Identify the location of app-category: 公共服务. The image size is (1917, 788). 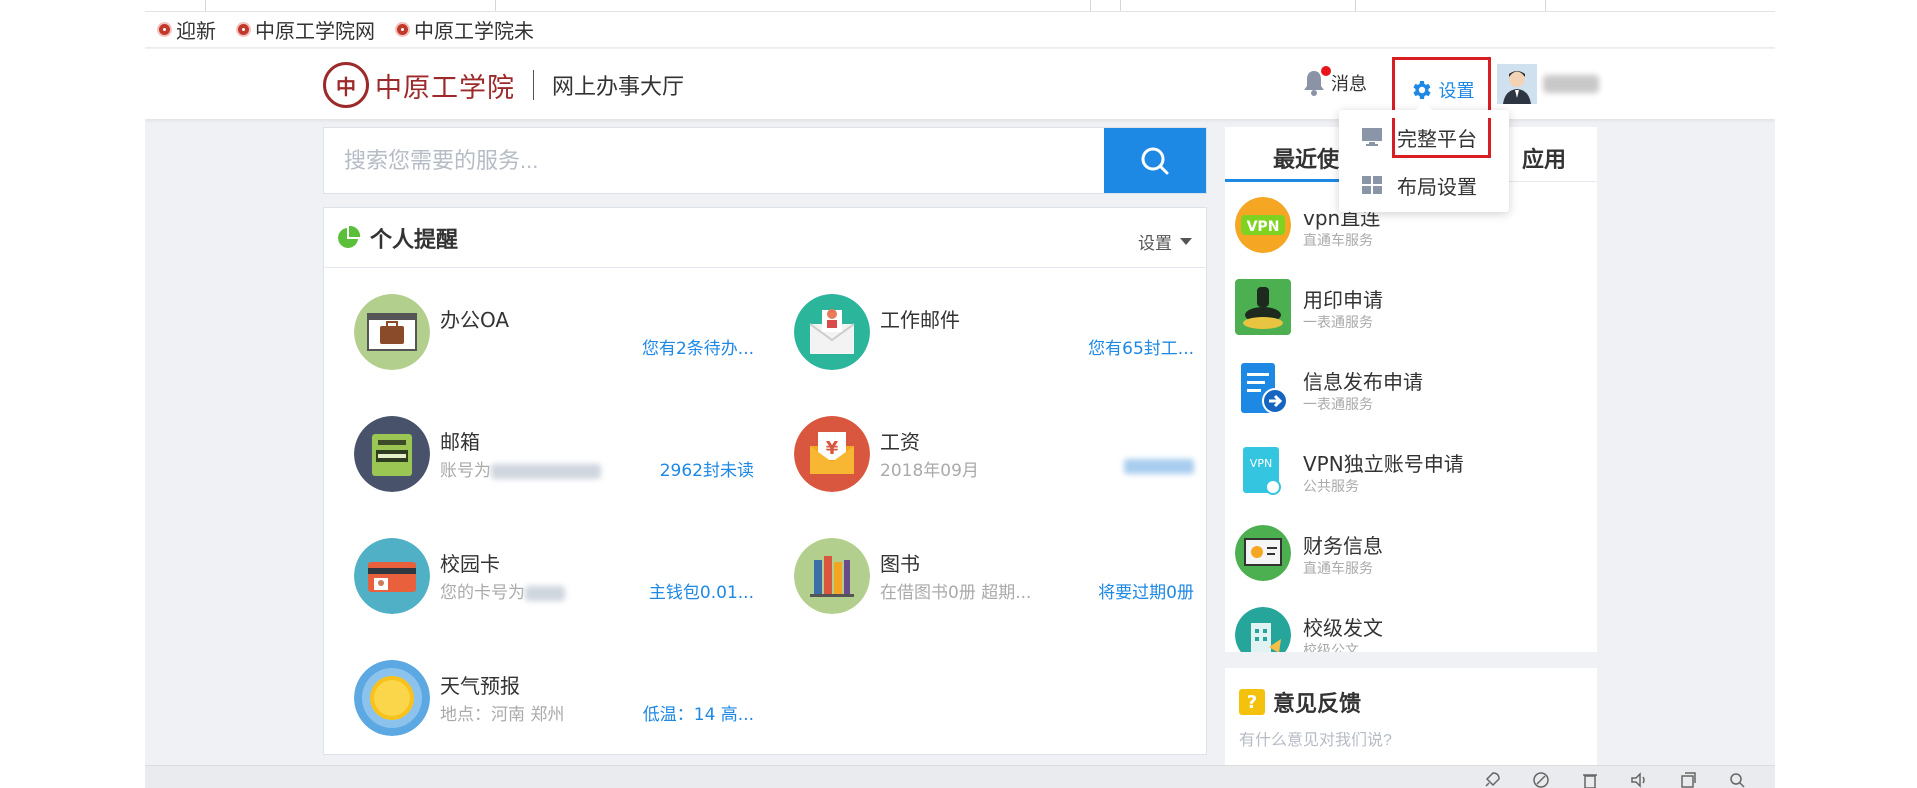
(1331, 487).